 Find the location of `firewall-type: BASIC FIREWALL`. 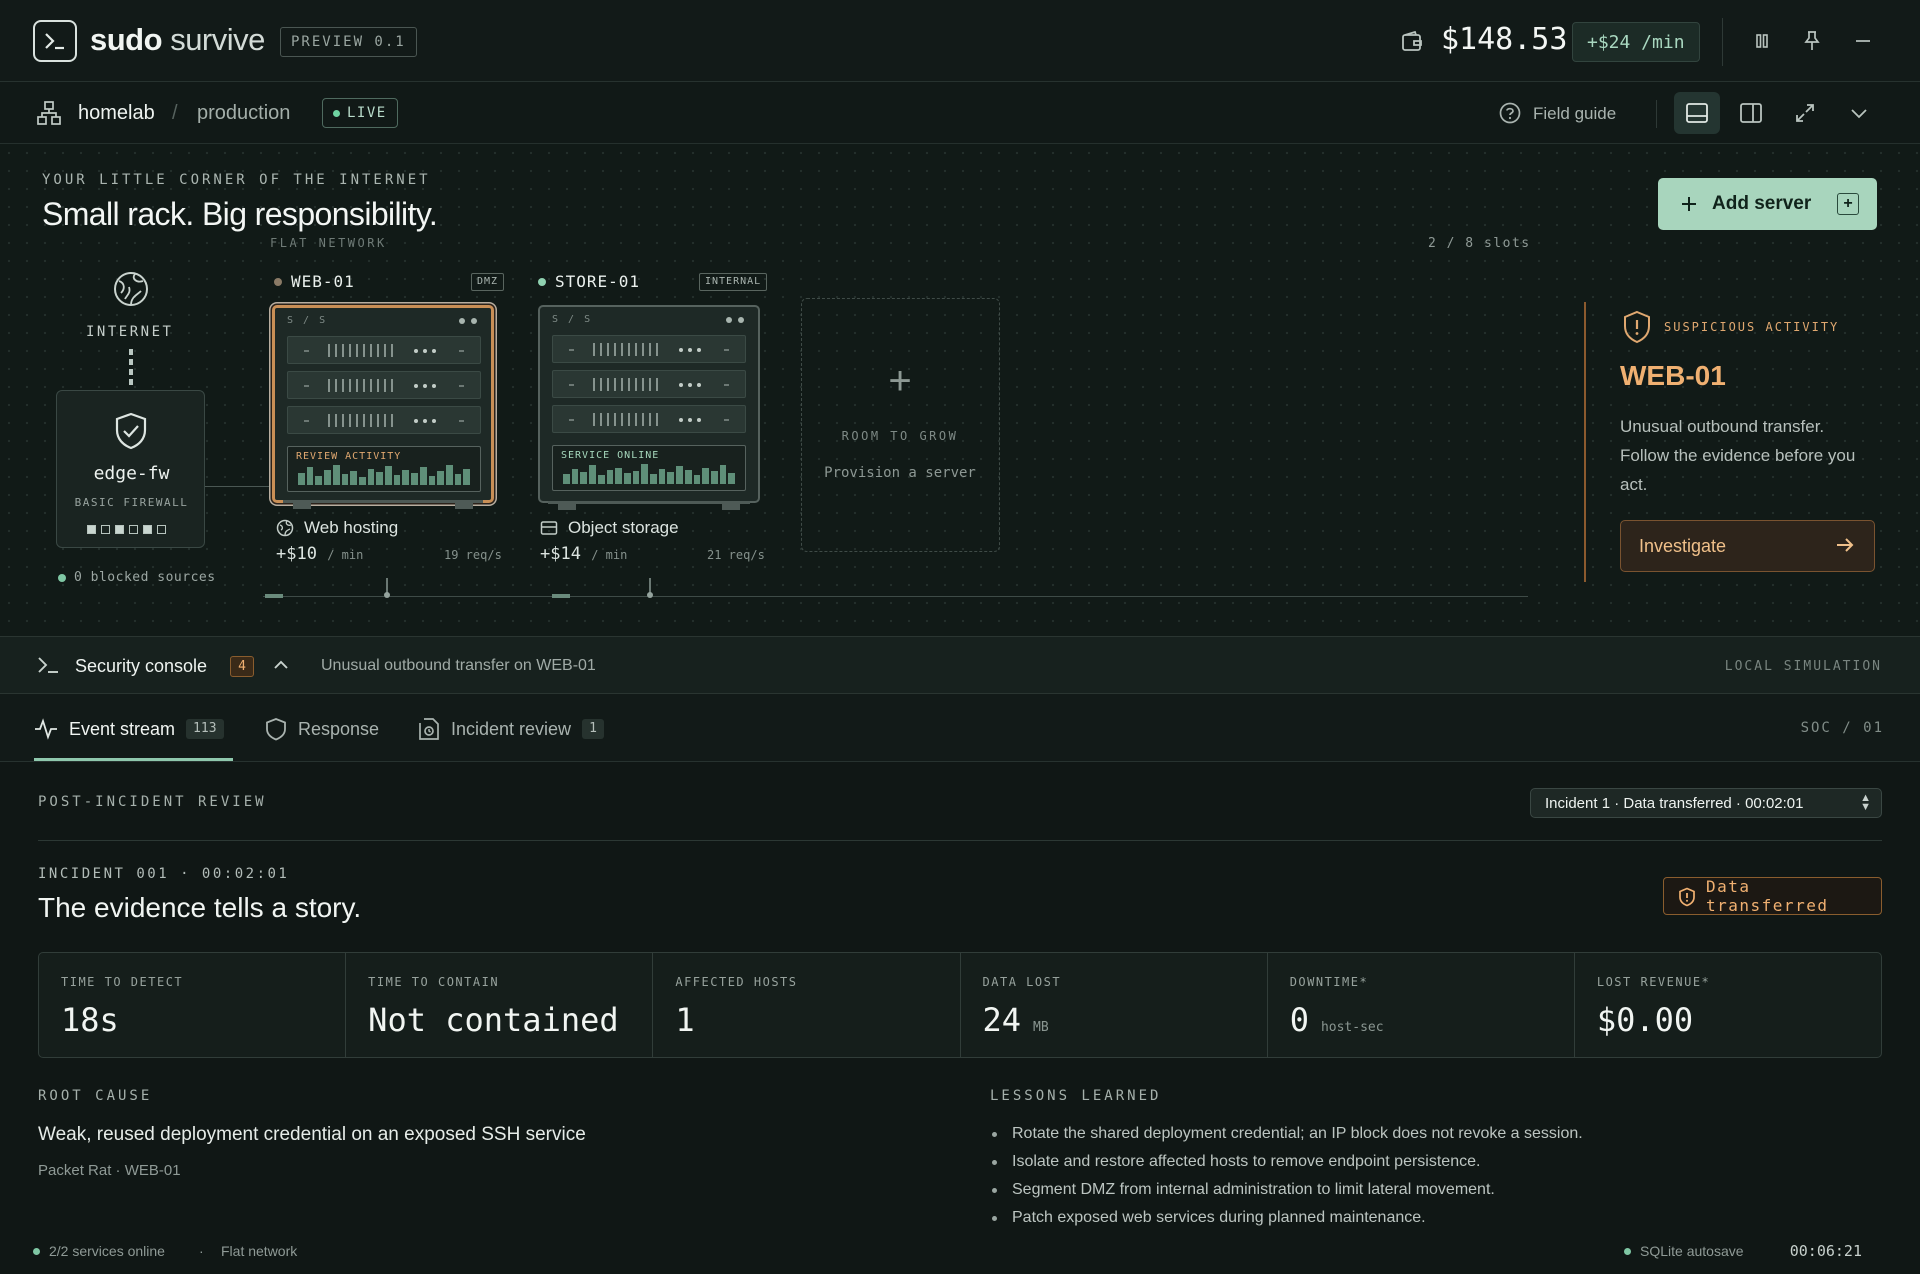

firewall-type: BASIC FIREWALL is located at coordinates (131, 502).